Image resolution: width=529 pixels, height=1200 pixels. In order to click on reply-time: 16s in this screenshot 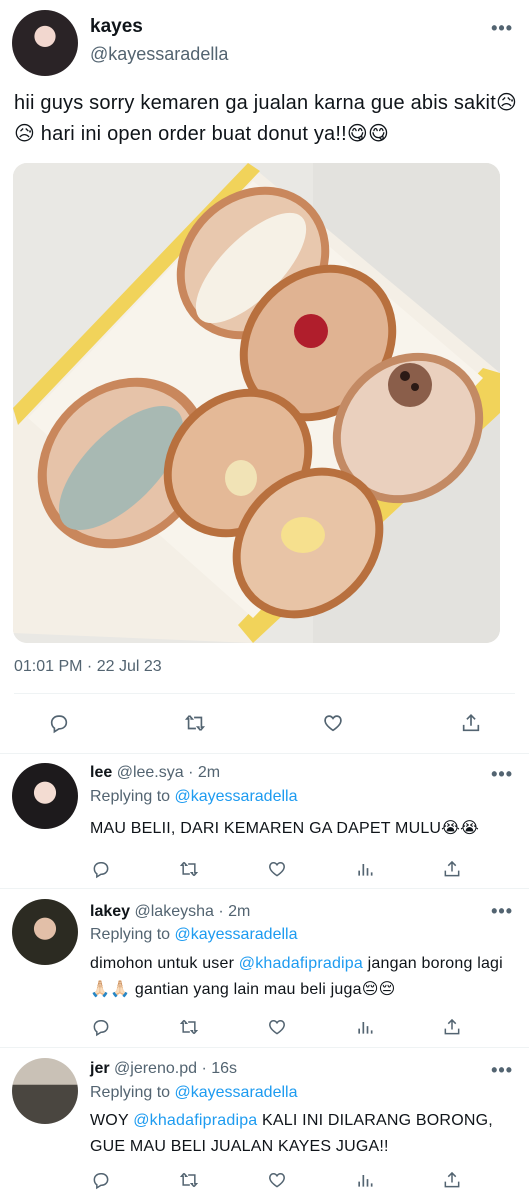, I will do `click(224, 1068)`.